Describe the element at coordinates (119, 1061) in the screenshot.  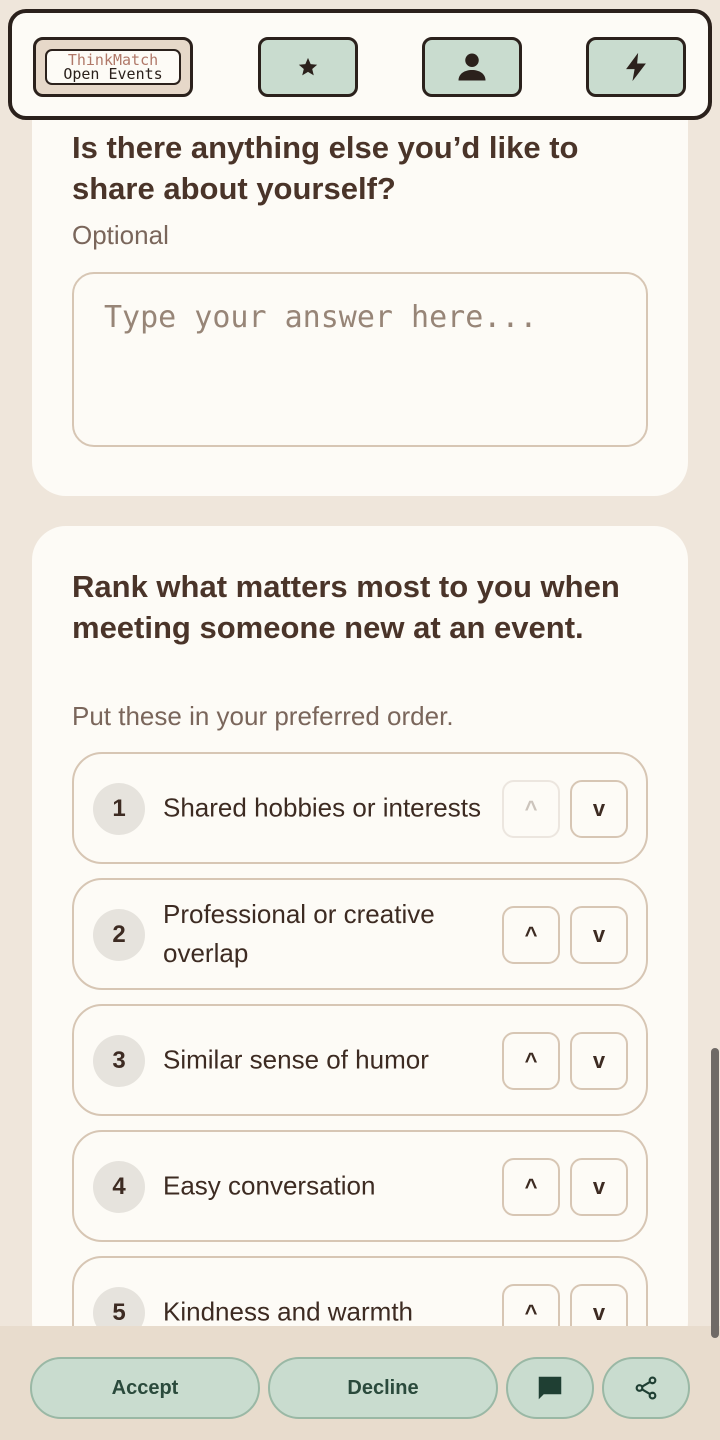
I see `rank-number: 3` at that location.